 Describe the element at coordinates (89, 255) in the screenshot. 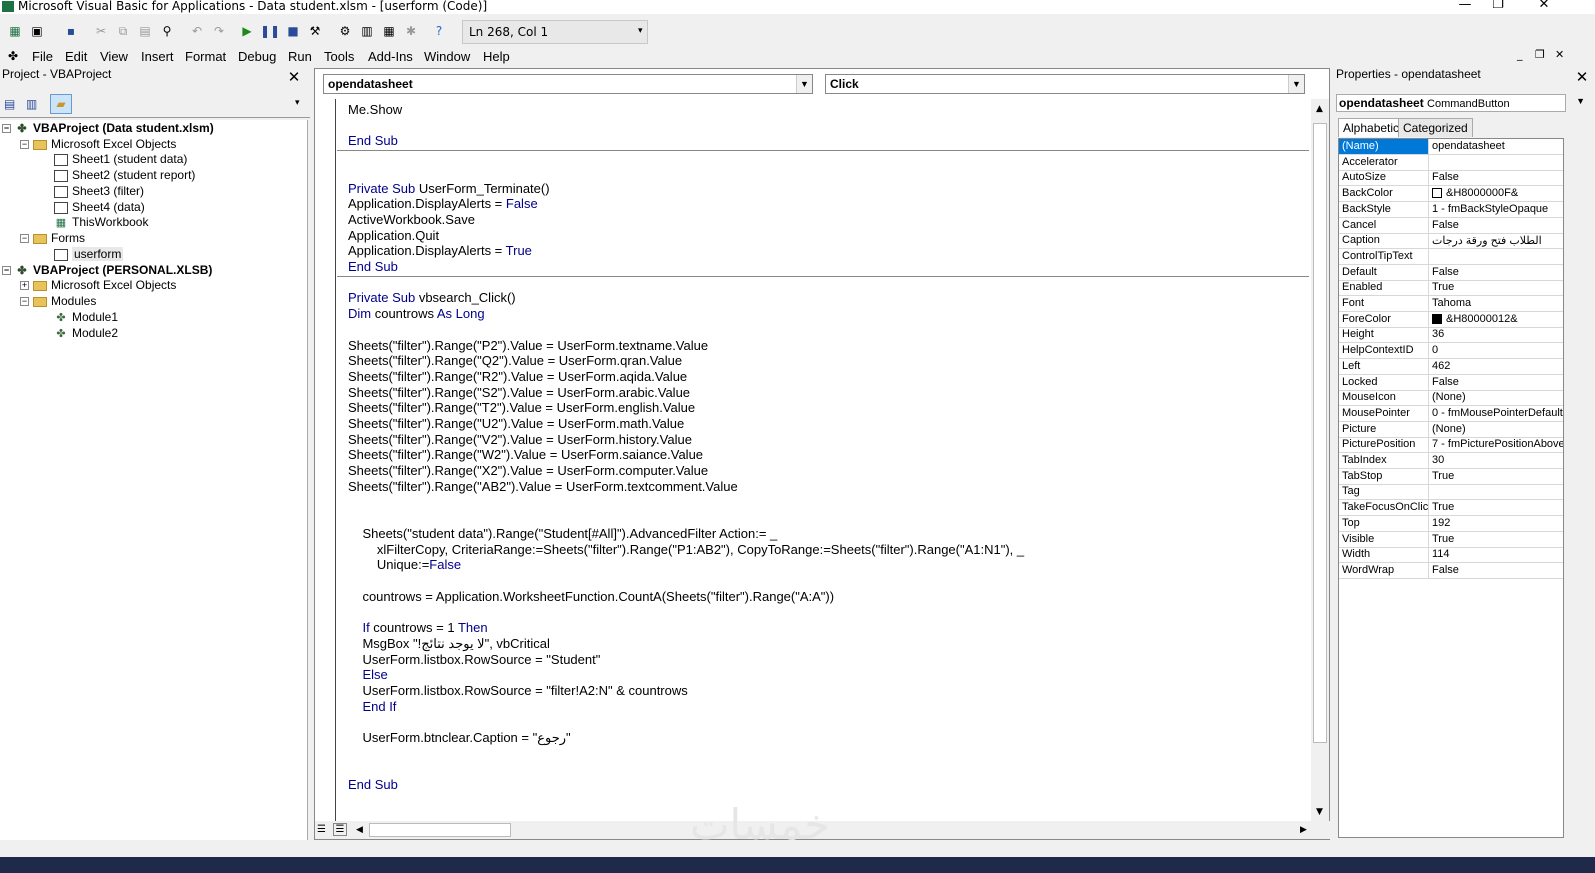

I see `tree-node-userform: userform` at that location.